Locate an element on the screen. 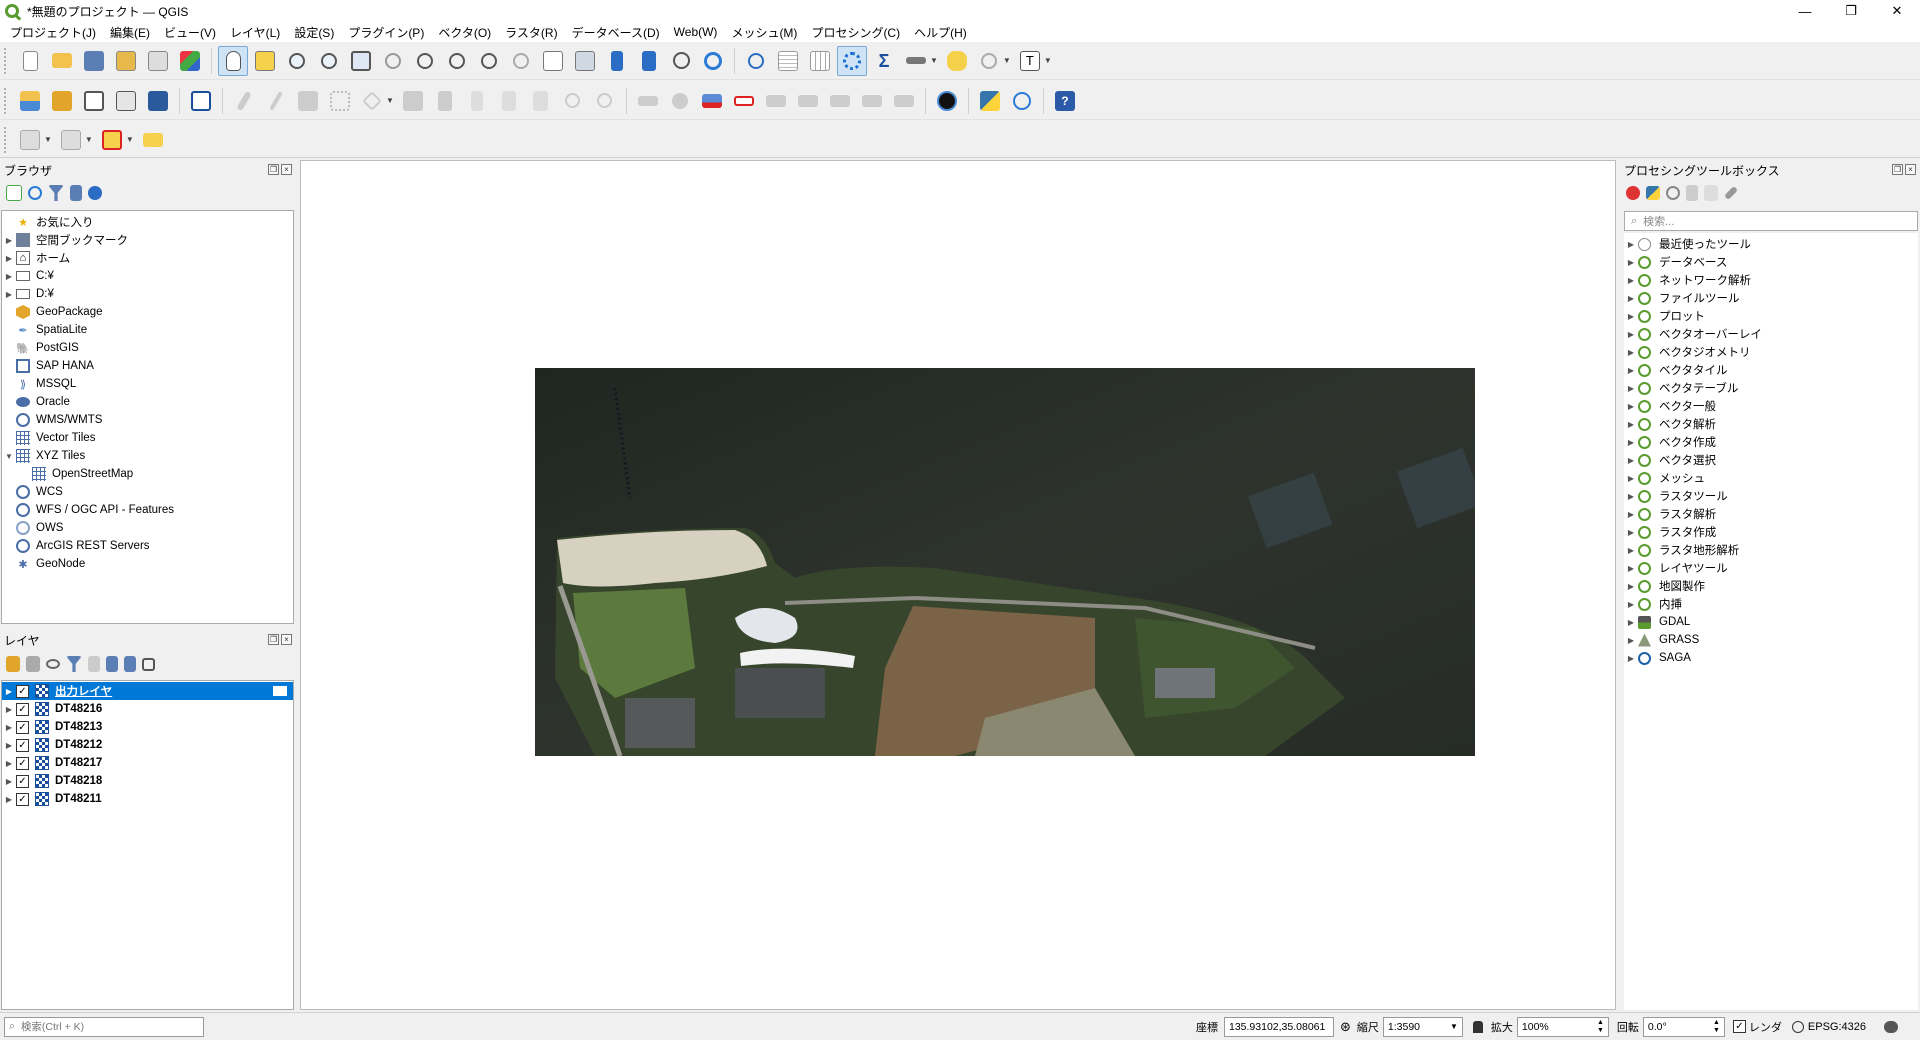 This screenshot has height=1040, width=1920. zoom-next-button is located at coordinates (521, 61).